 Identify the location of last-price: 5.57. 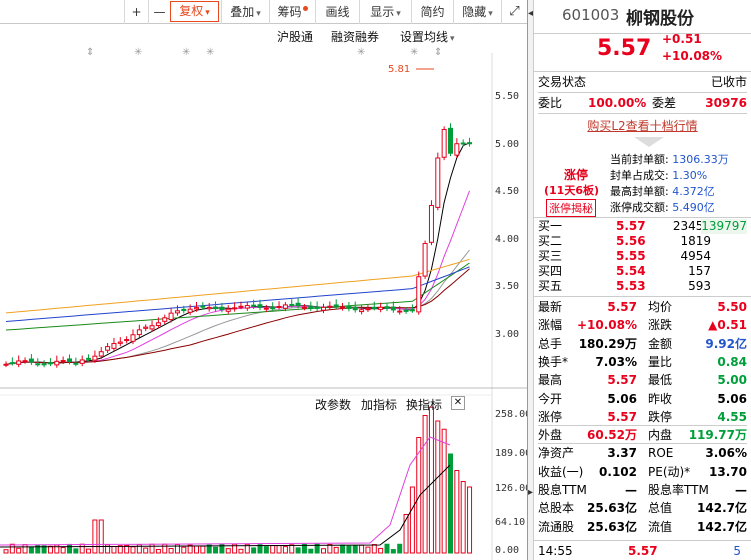
(624, 48).